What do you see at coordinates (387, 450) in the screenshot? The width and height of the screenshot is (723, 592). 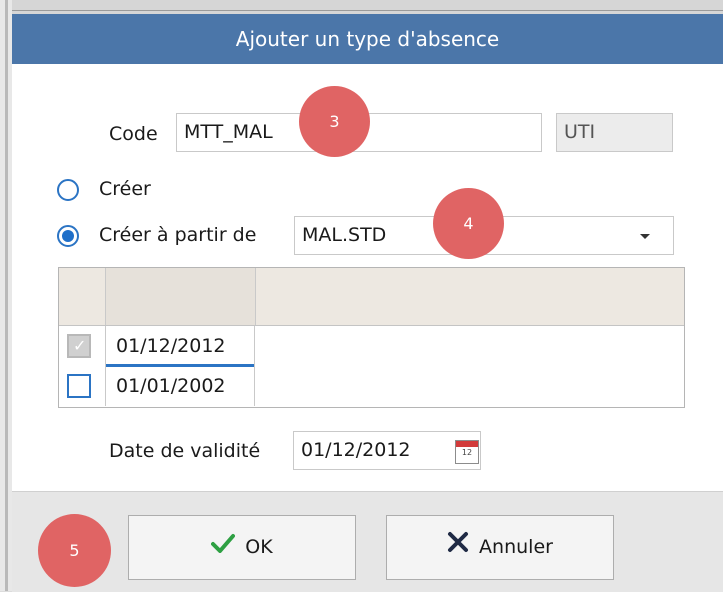 I see `validity-date-input: 01/12/2012` at bounding box center [387, 450].